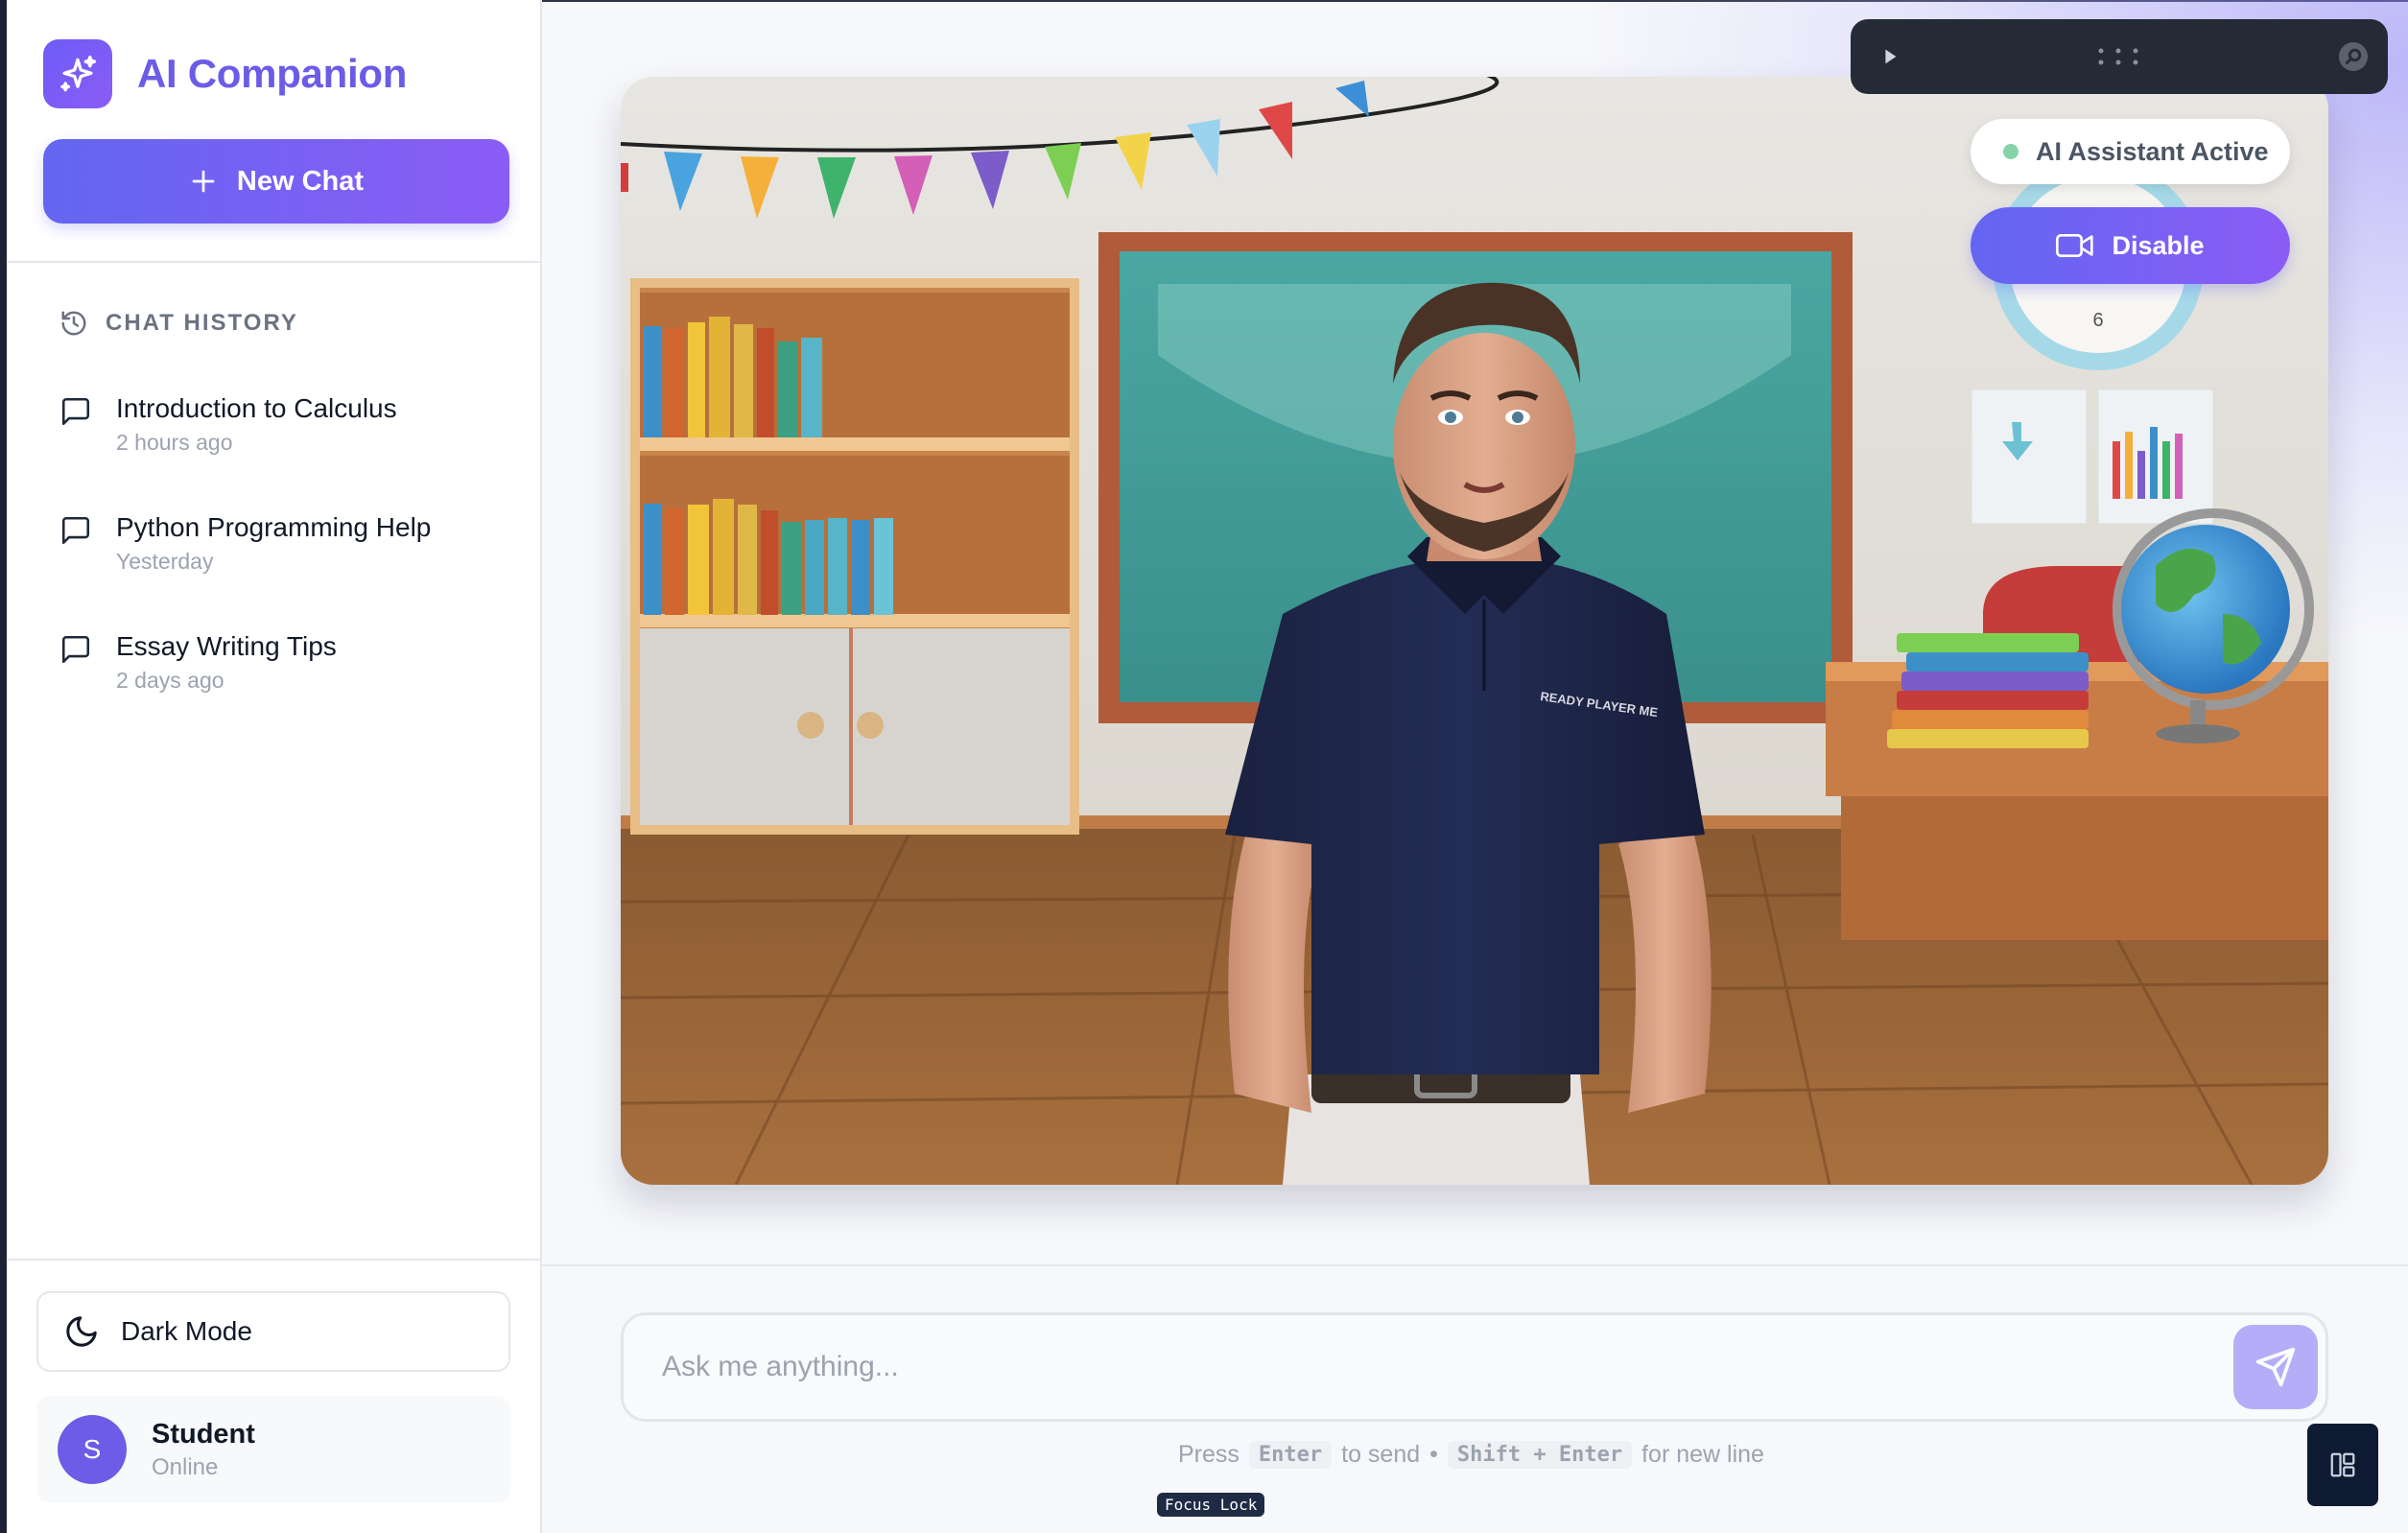 Image resolution: width=2408 pixels, height=1533 pixels. I want to click on history-item-python: Python Programming Help Yesterday, so click(245, 541).